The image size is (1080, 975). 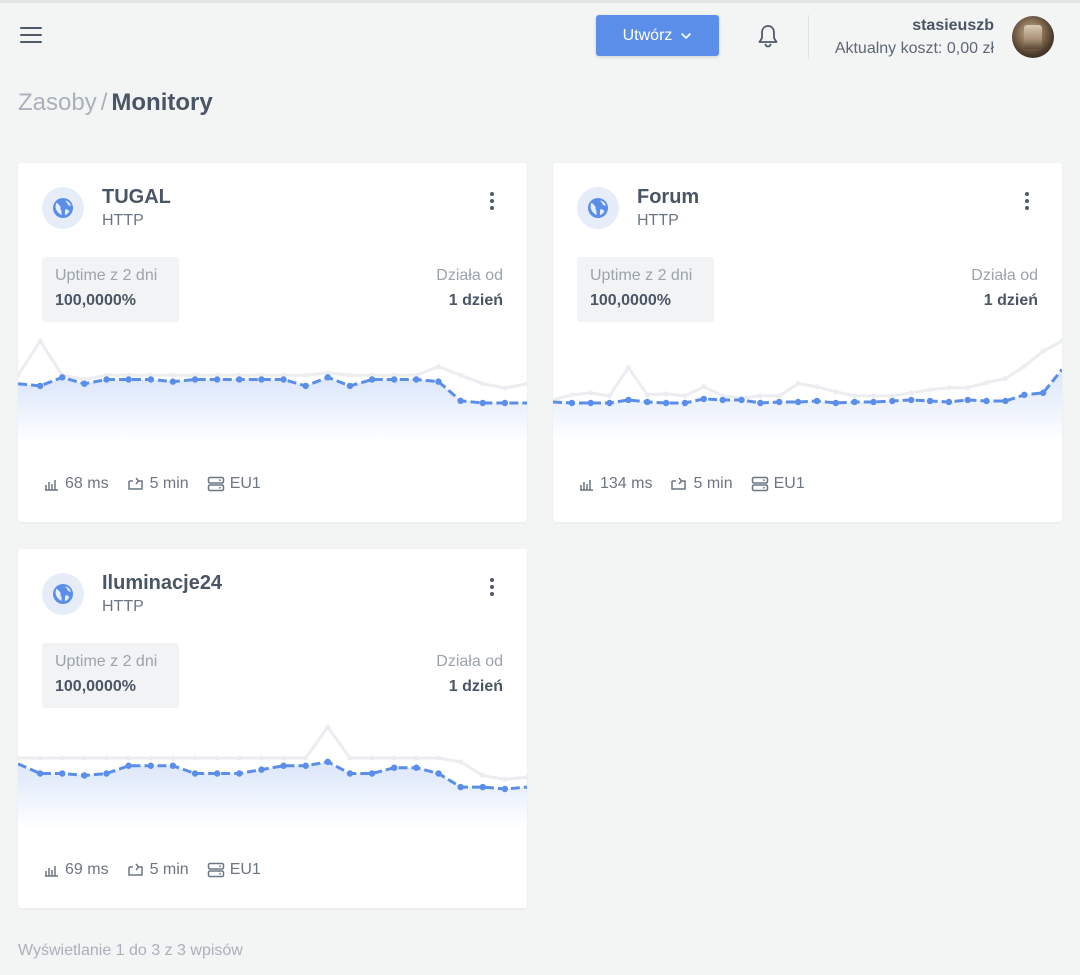 I want to click on create-button: Utwórz, so click(x=657, y=35).